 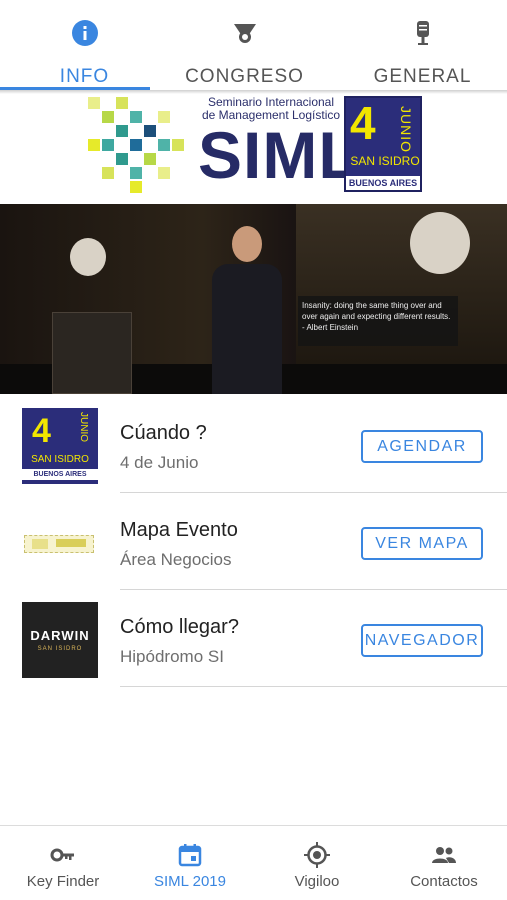 I want to click on list-item-subtitle: Área Negocios, so click(x=176, y=559).